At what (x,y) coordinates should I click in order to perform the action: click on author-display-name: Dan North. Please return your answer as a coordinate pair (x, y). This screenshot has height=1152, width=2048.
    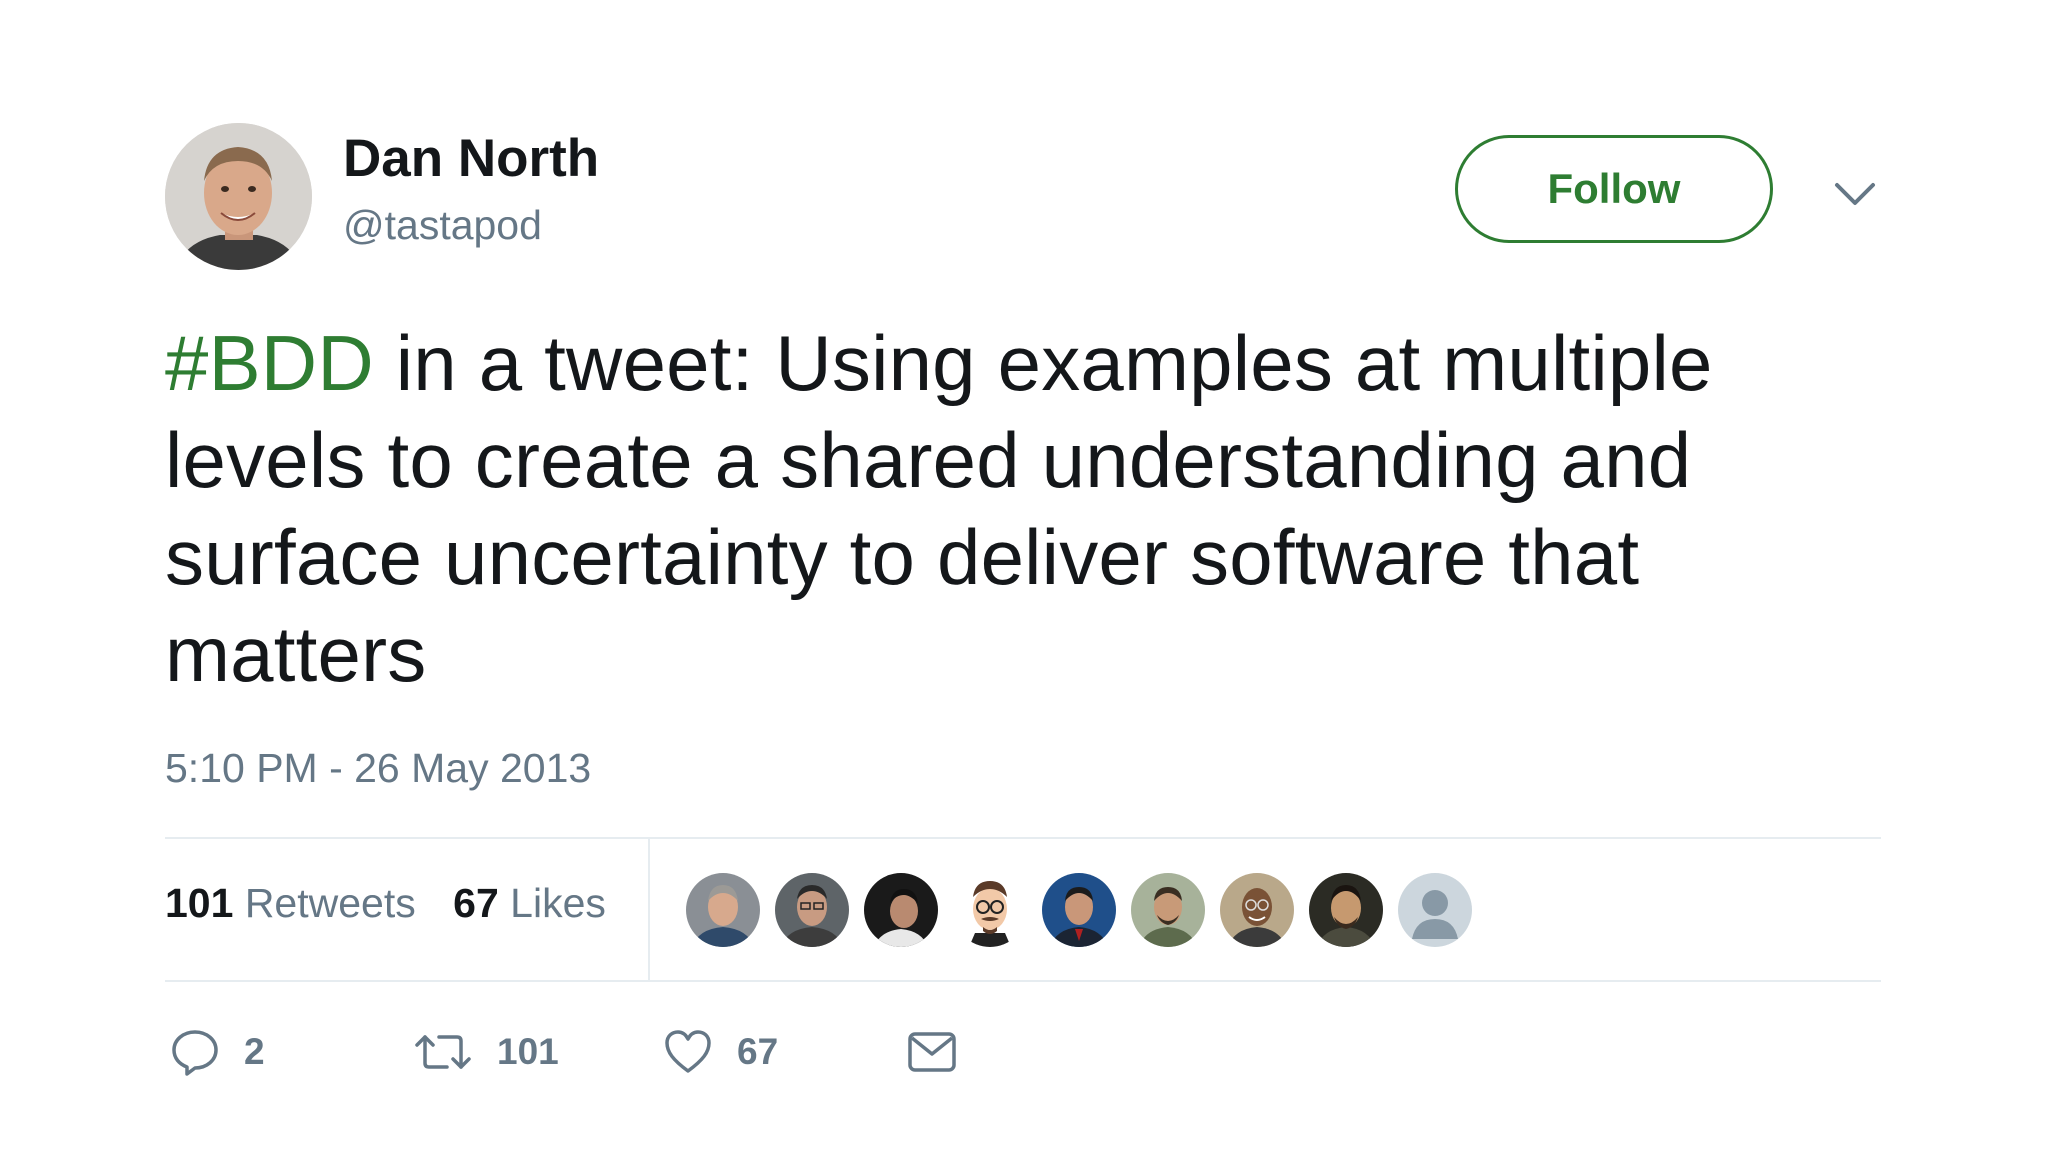
    Looking at the image, I should click on (471, 158).